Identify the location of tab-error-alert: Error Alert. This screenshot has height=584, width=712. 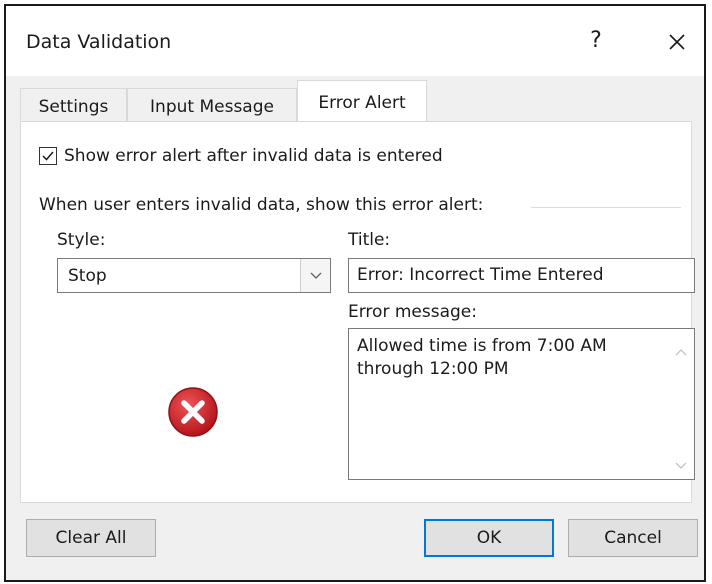
(362, 101).